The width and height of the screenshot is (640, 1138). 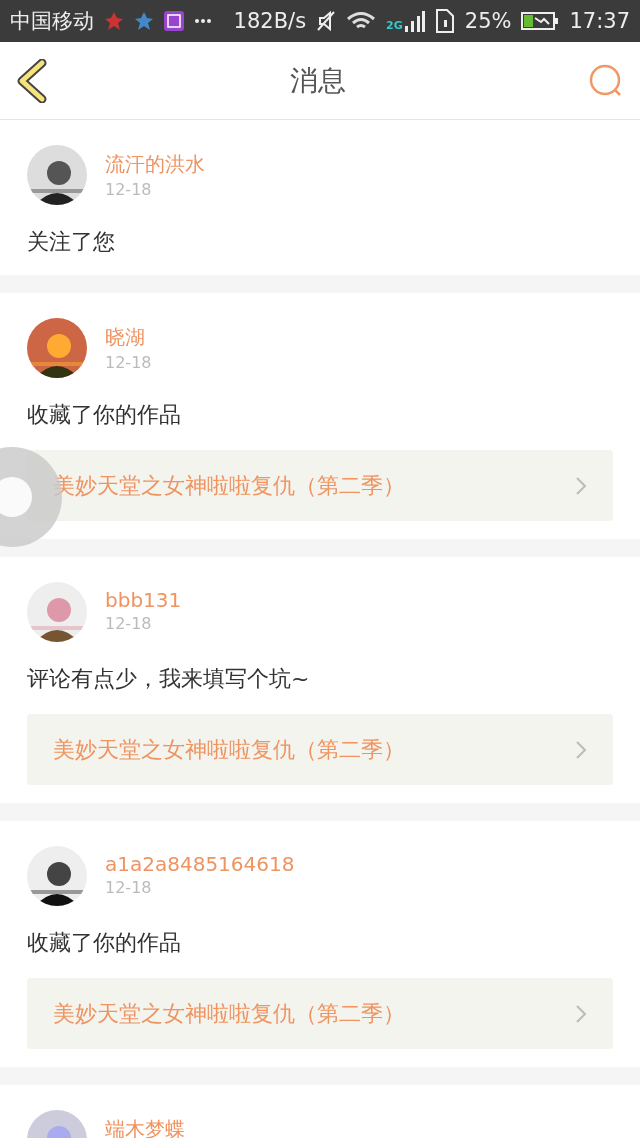 What do you see at coordinates (270, 21) in the screenshot?
I see `network-speed: 182B/s` at bounding box center [270, 21].